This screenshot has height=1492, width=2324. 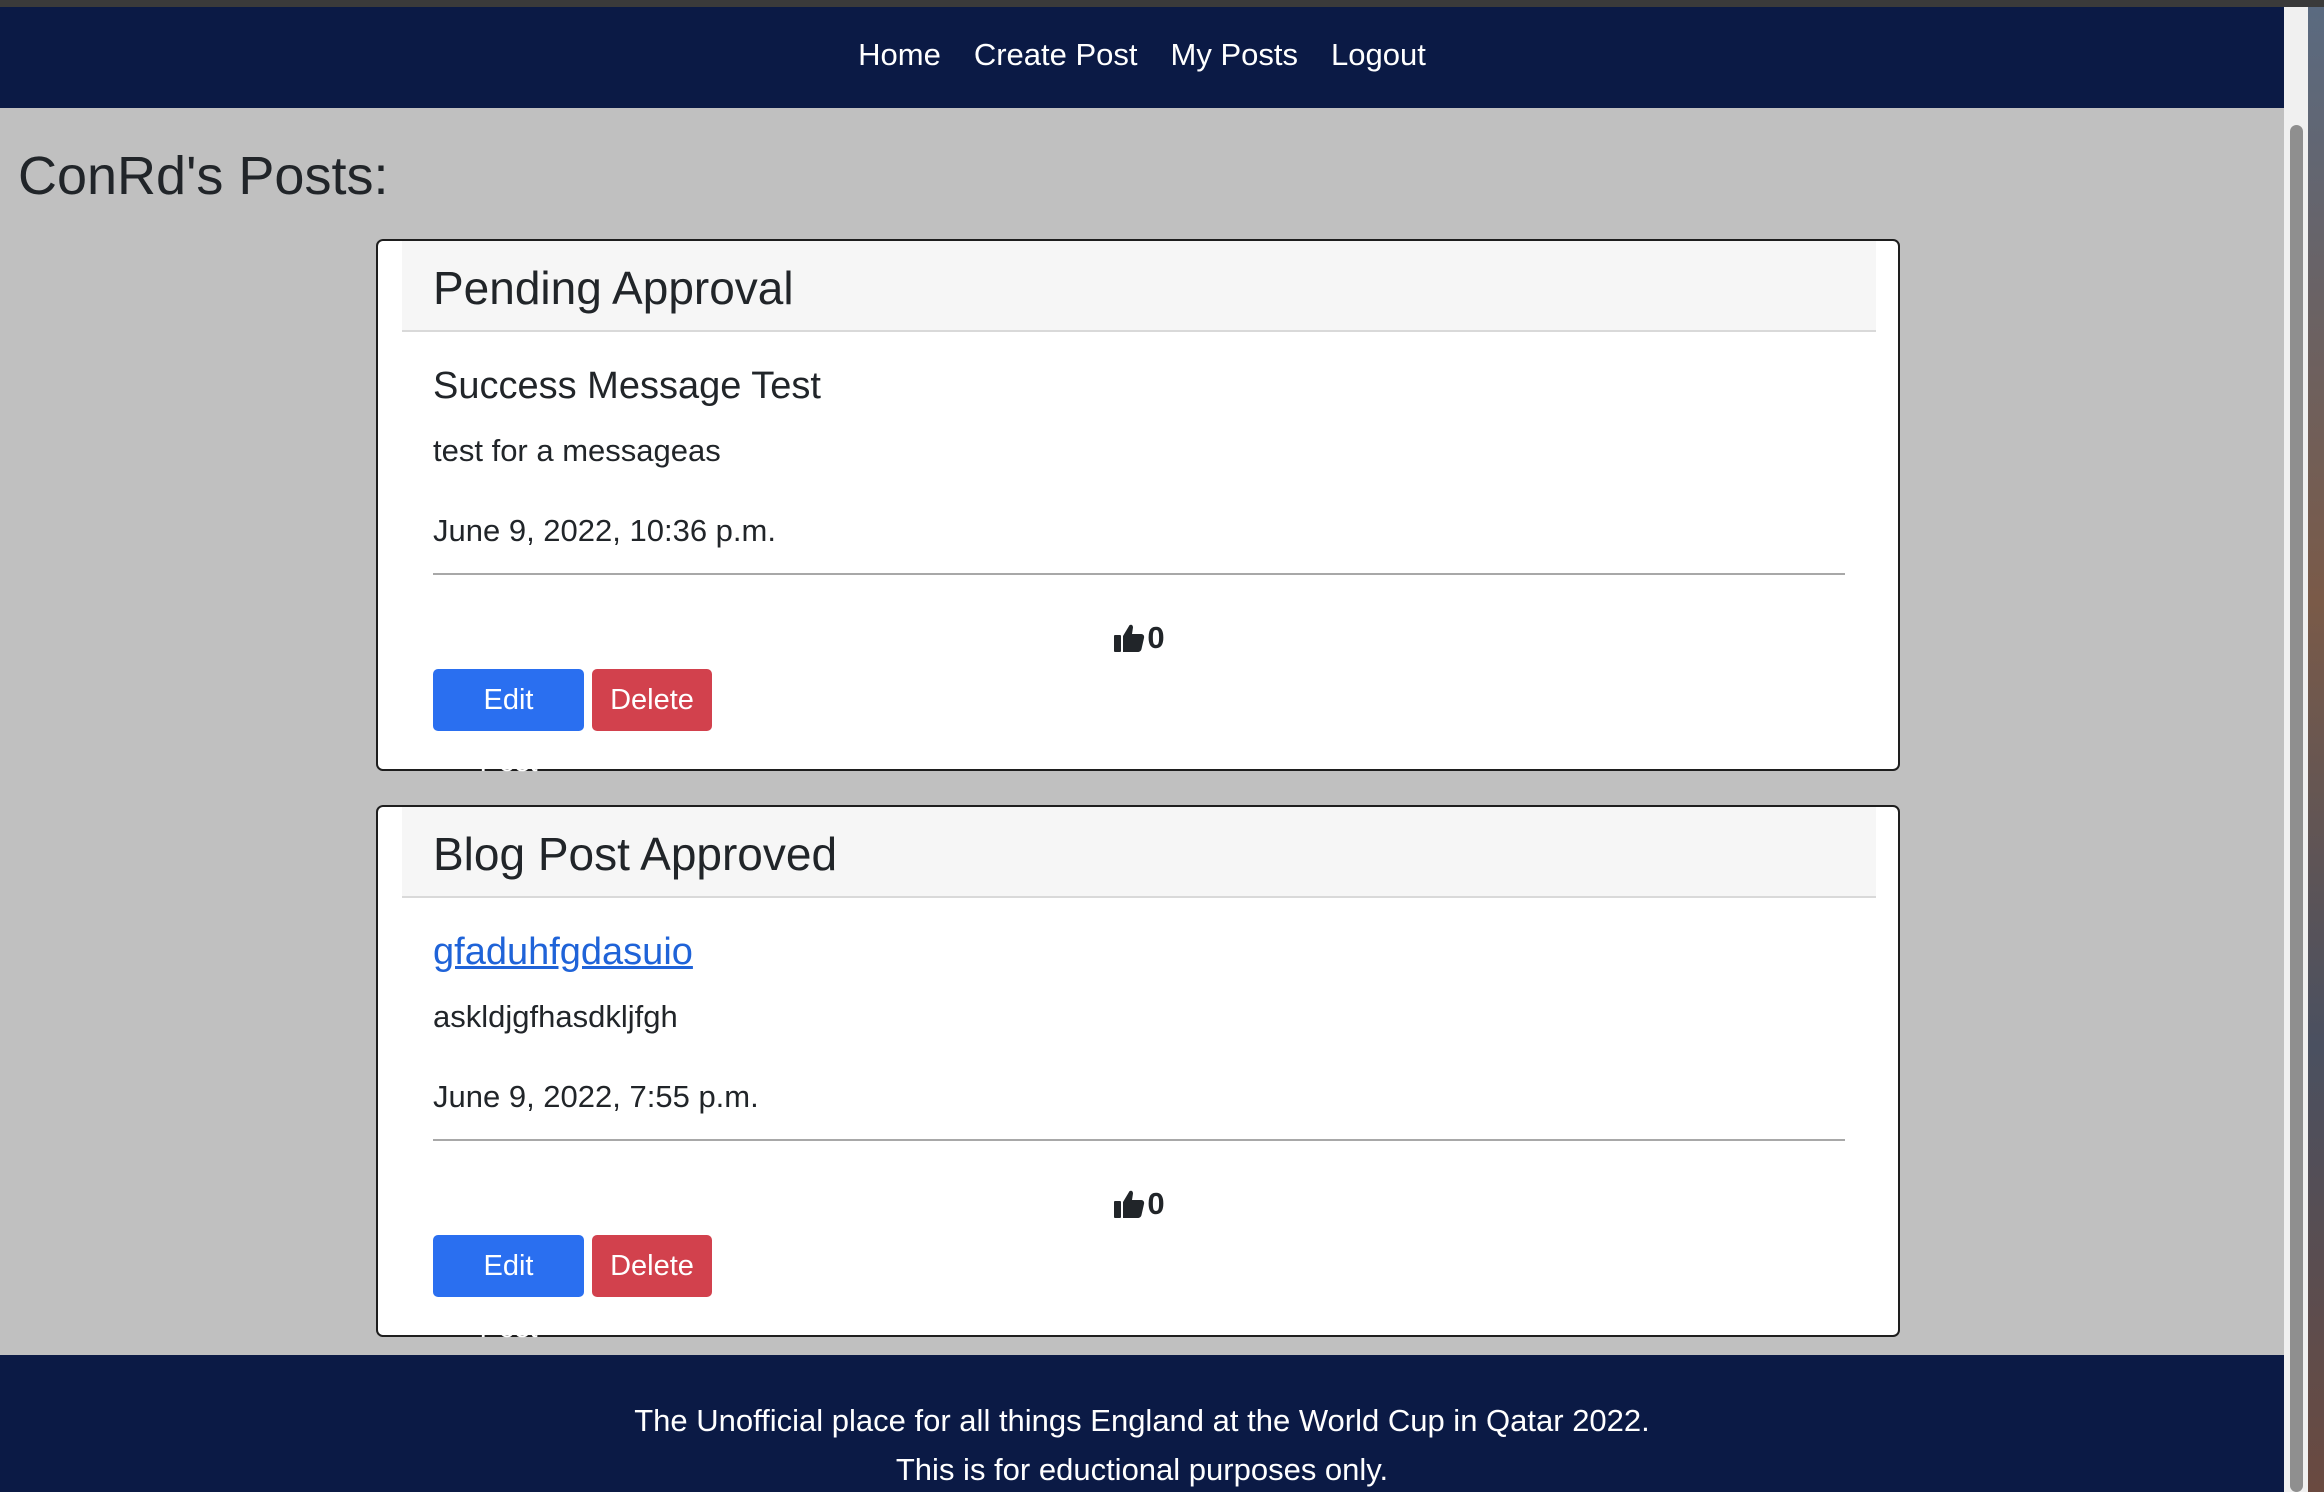 I want to click on post-card-header: Blog Post Approved, so click(x=1139, y=852).